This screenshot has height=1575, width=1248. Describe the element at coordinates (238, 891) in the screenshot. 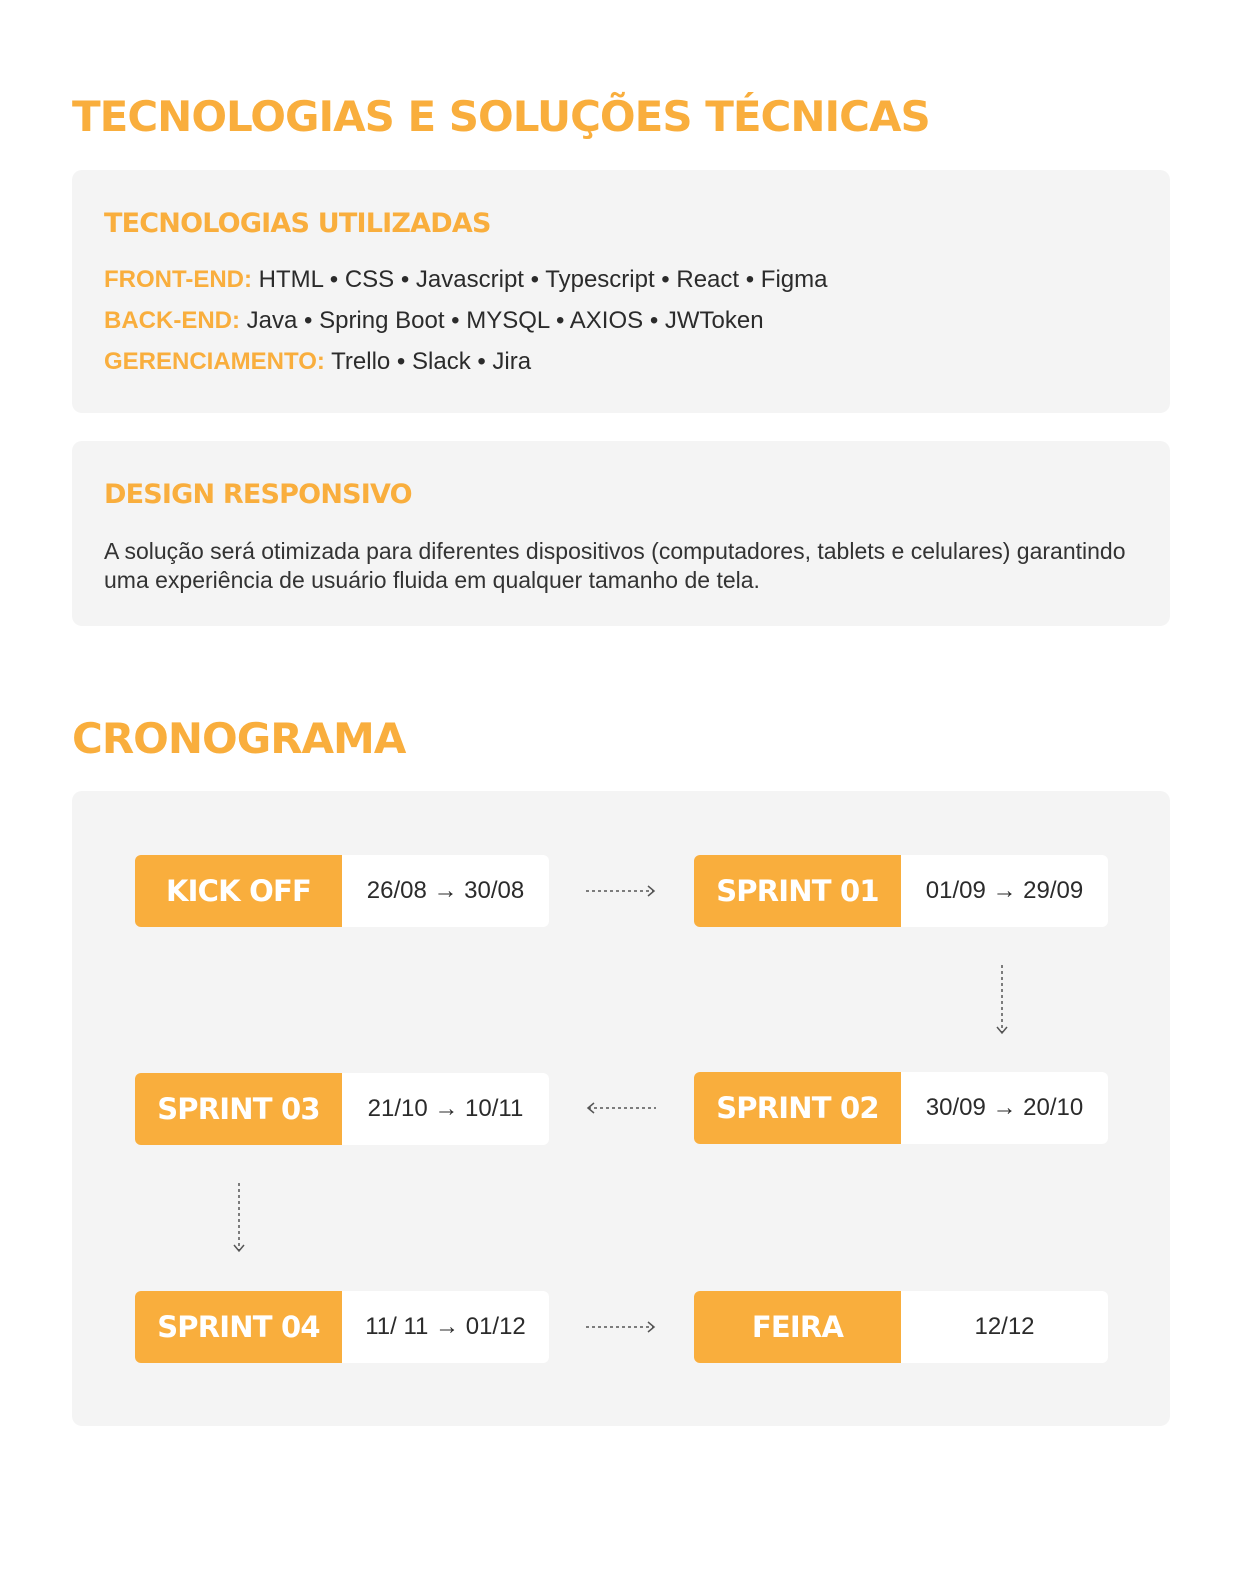

I see `step-name: KICK OFF` at that location.